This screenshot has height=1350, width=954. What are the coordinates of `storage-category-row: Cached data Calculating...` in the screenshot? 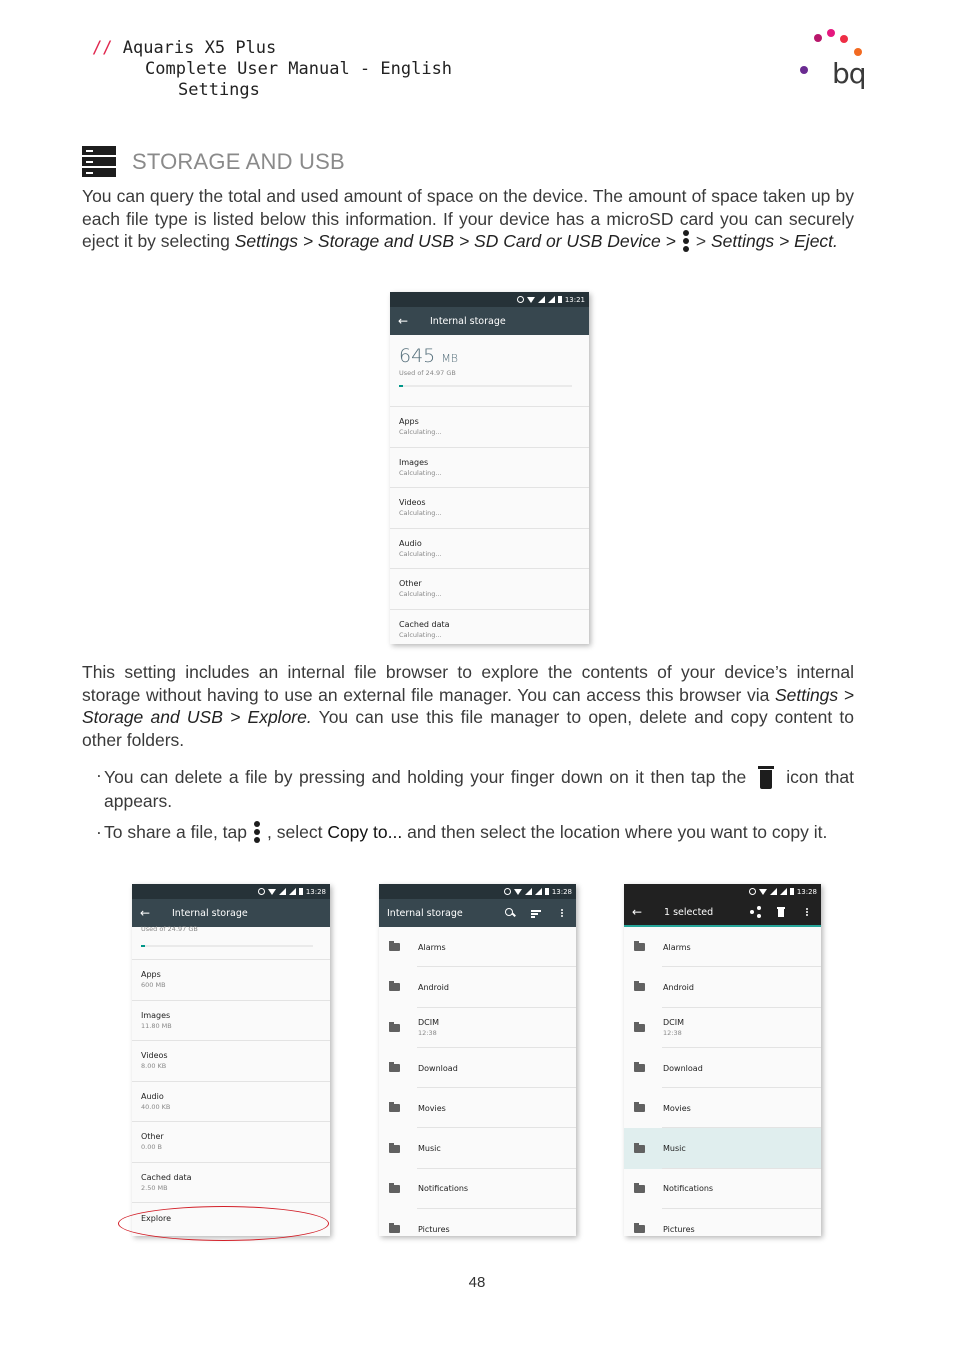 It's located at (489, 627).